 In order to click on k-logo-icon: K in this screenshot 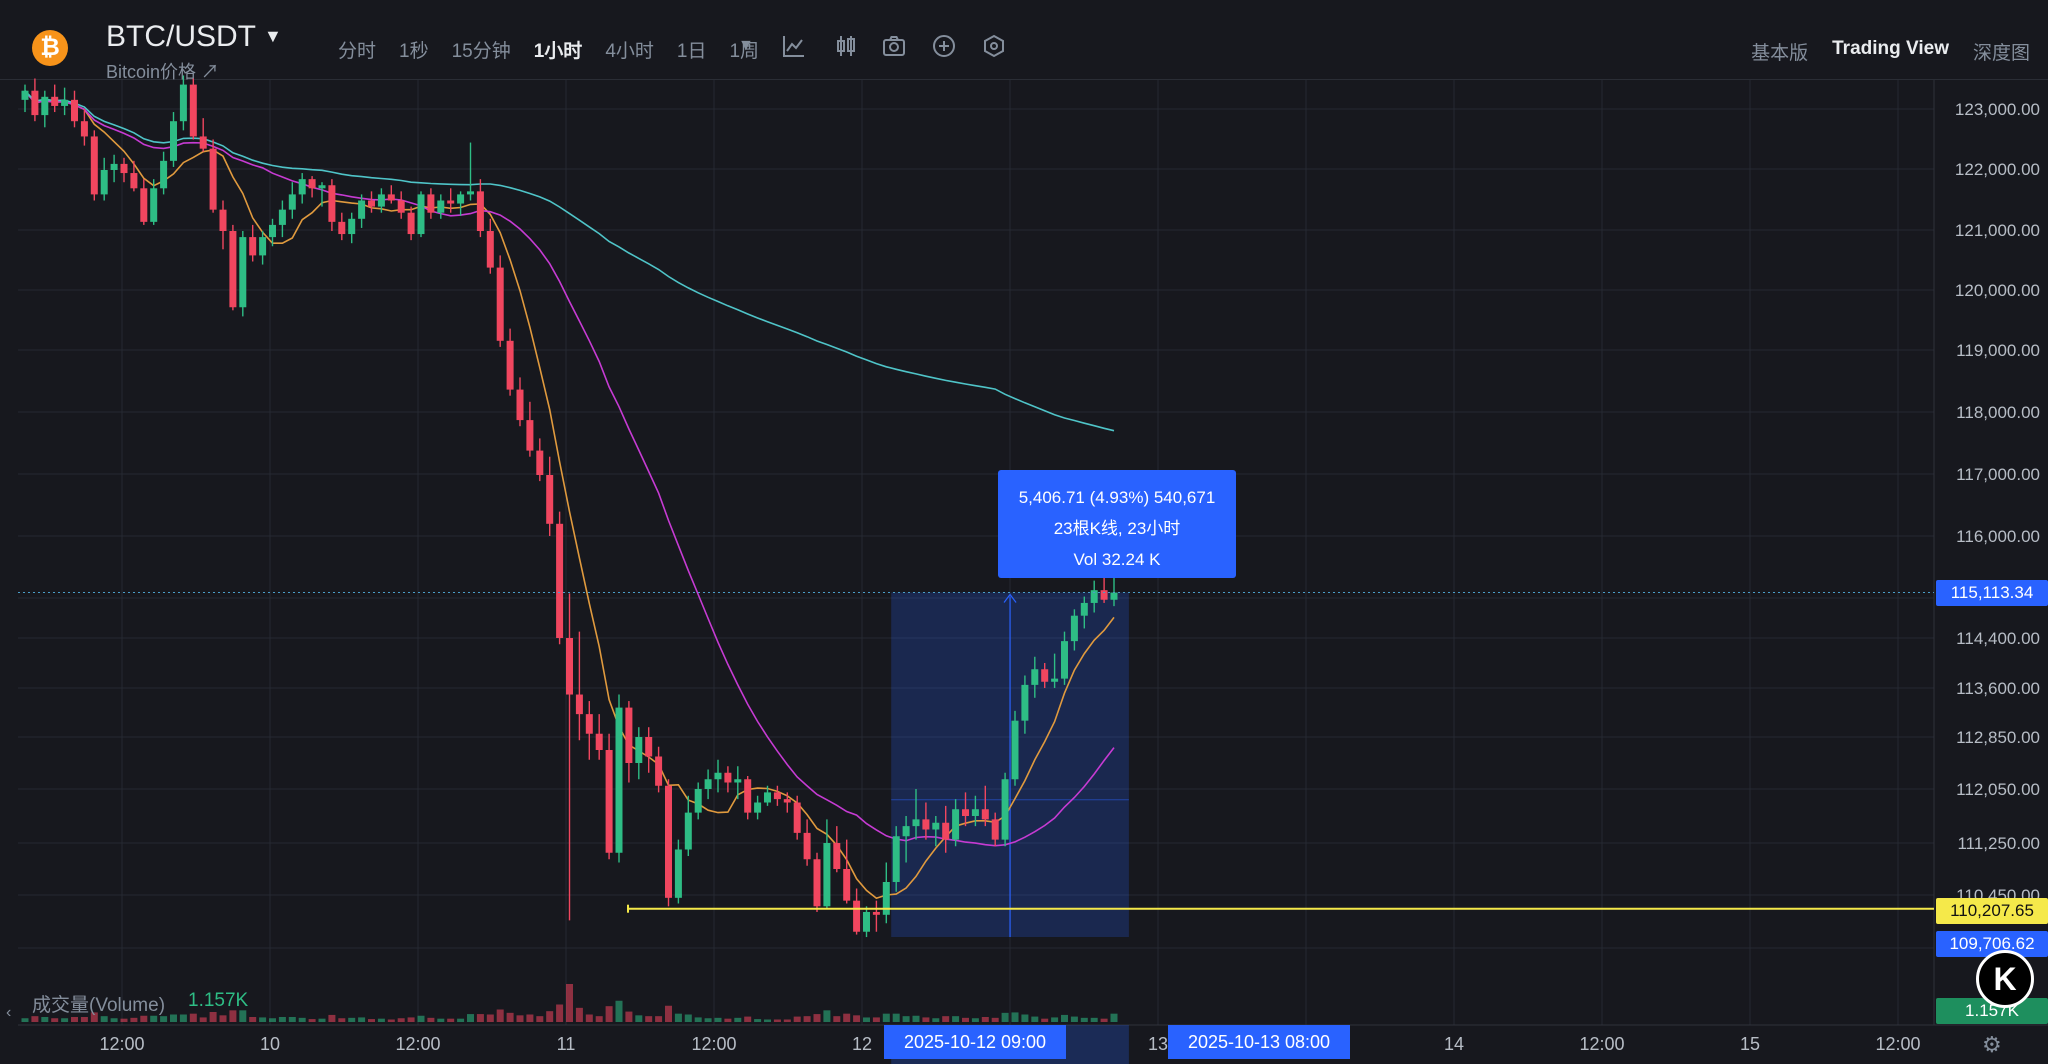, I will do `click(2005, 979)`.